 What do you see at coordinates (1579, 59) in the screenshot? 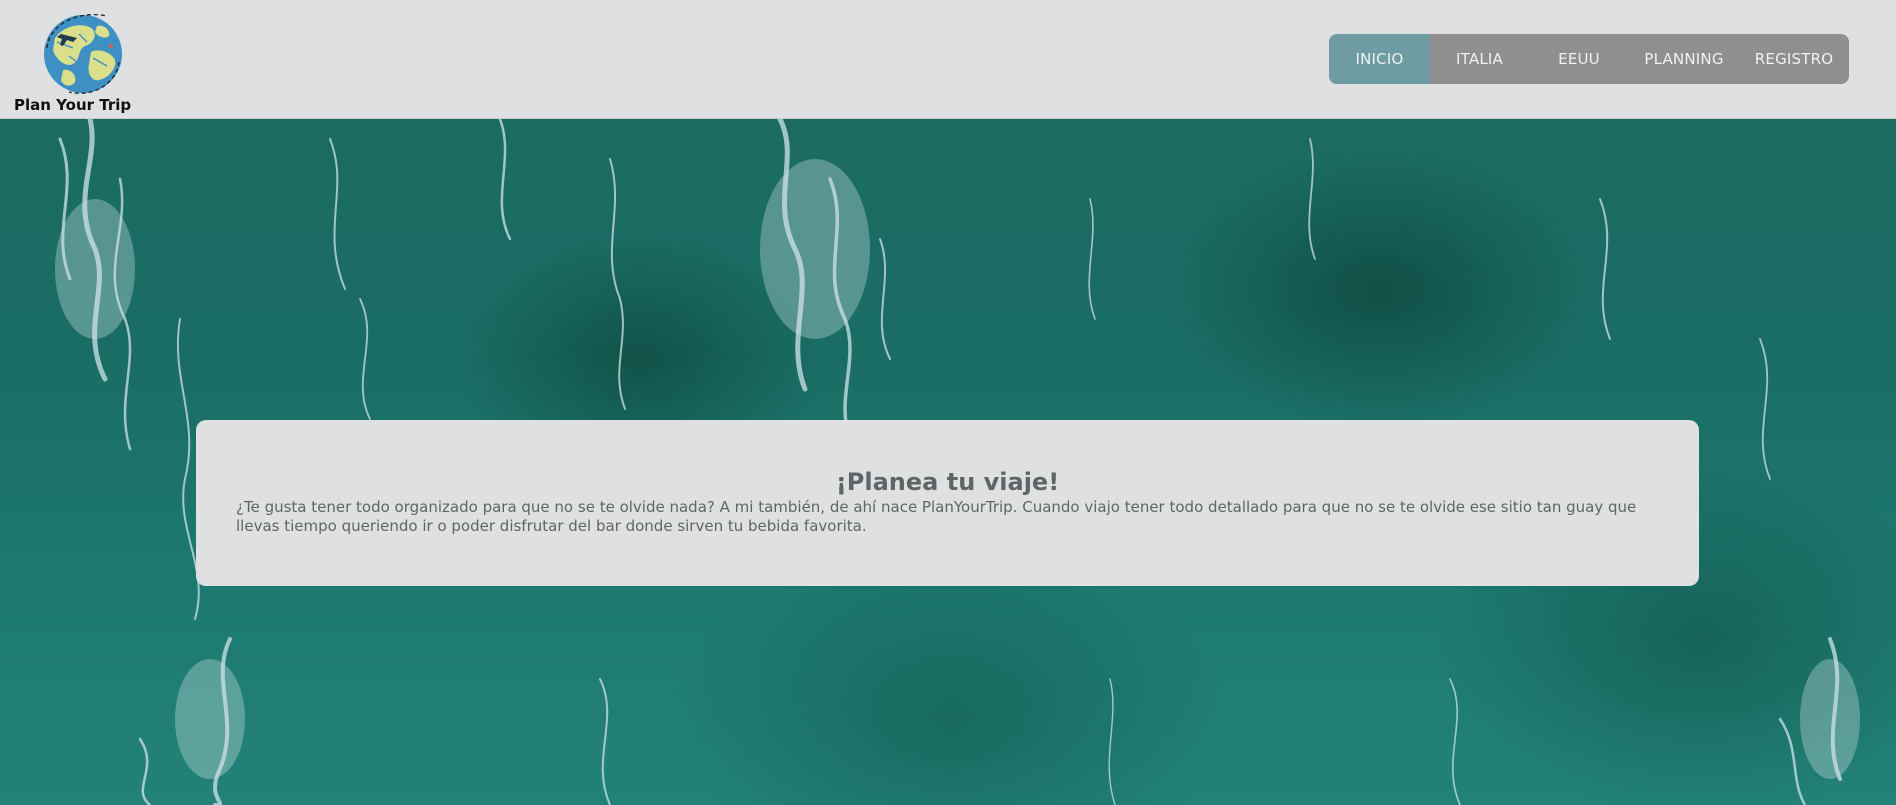
I see `nav-item-eeuu: EEUU` at bounding box center [1579, 59].